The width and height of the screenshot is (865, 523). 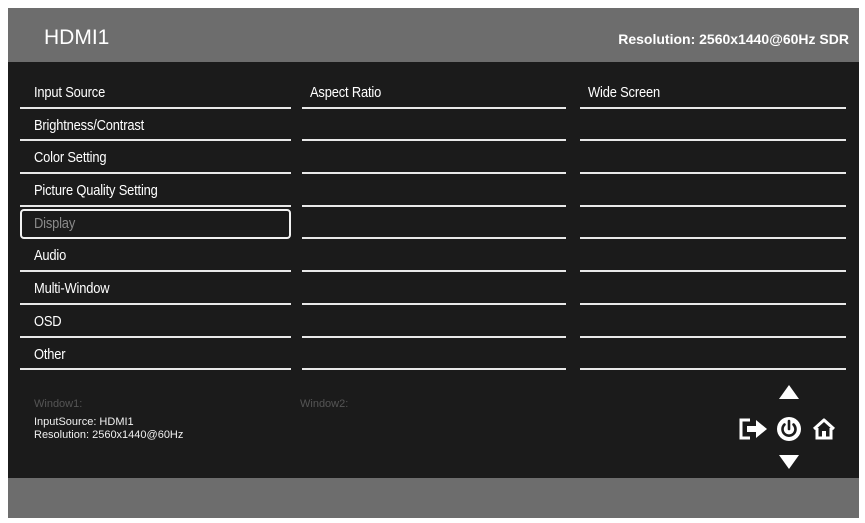 What do you see at coordinates (324, 404) in the screenshot?
I see `window2-title: Window2:` at bounding box center [324, 404].